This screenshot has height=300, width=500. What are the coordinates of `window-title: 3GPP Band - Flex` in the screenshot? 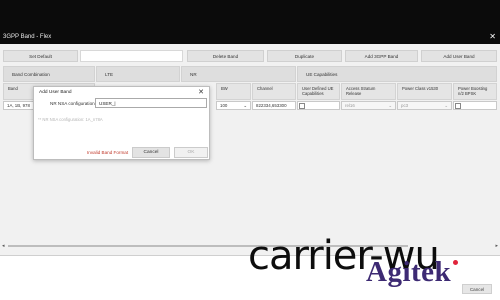 It's located at (27, 37).